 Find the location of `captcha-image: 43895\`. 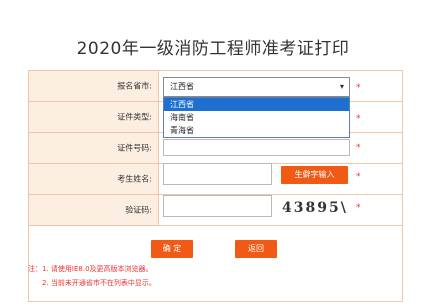

captcha-image: 43895\ is located at coordinates (316, 208).